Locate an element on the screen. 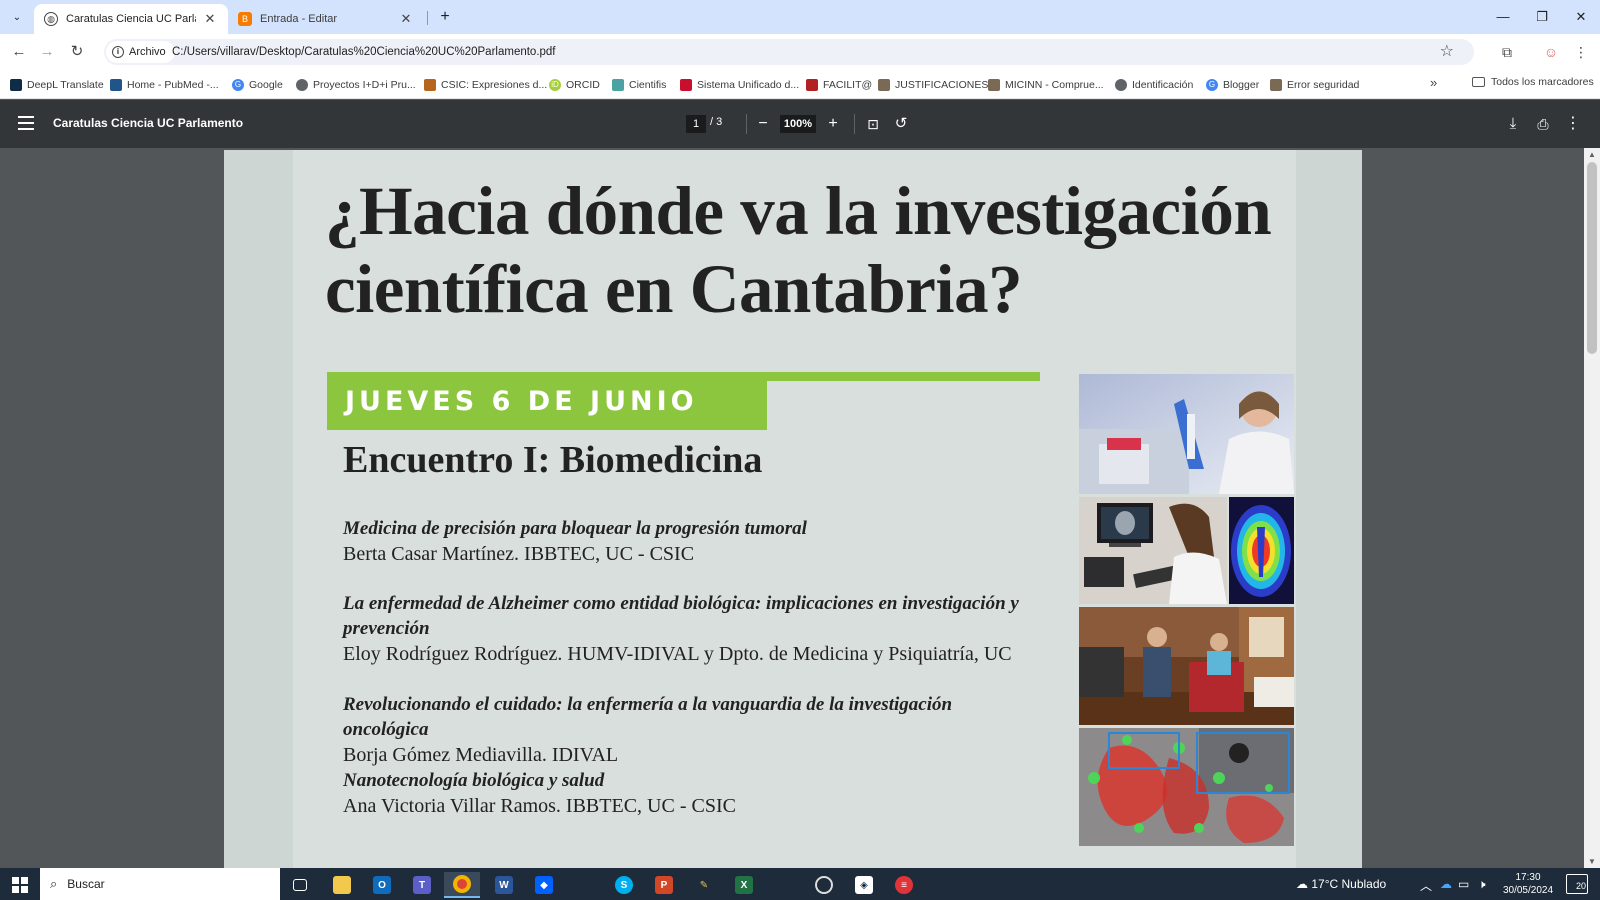  teams-icon: T is located at coordinates (422, 885).